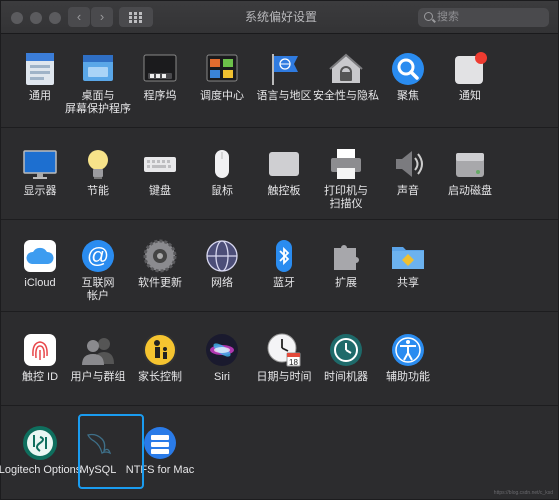 This screenshot has width=559, height=500. I want to click on puzzle-icon, so click(346, 256).